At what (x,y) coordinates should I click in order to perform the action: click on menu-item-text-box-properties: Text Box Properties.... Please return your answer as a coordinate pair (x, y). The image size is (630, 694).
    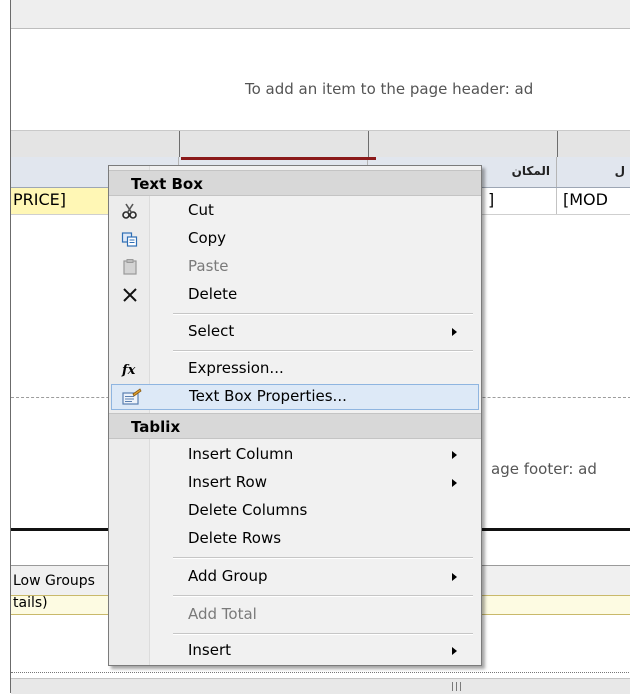
    Looking at the image, I should click on (295, 397).